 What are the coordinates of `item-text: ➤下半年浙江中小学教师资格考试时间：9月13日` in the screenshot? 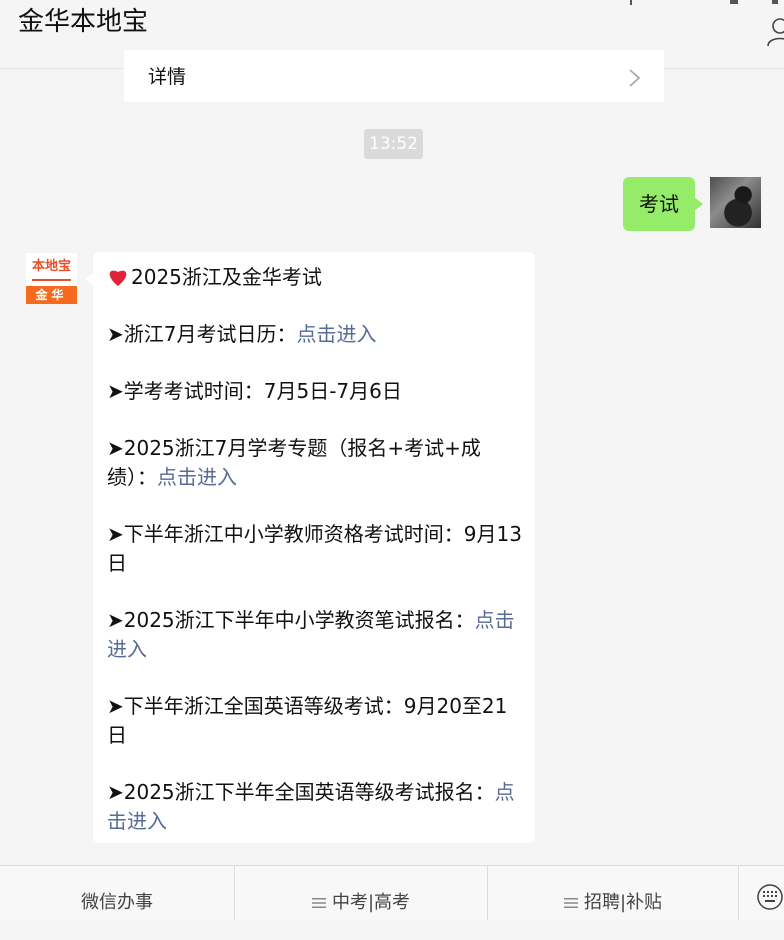 It's located at (314, 548).